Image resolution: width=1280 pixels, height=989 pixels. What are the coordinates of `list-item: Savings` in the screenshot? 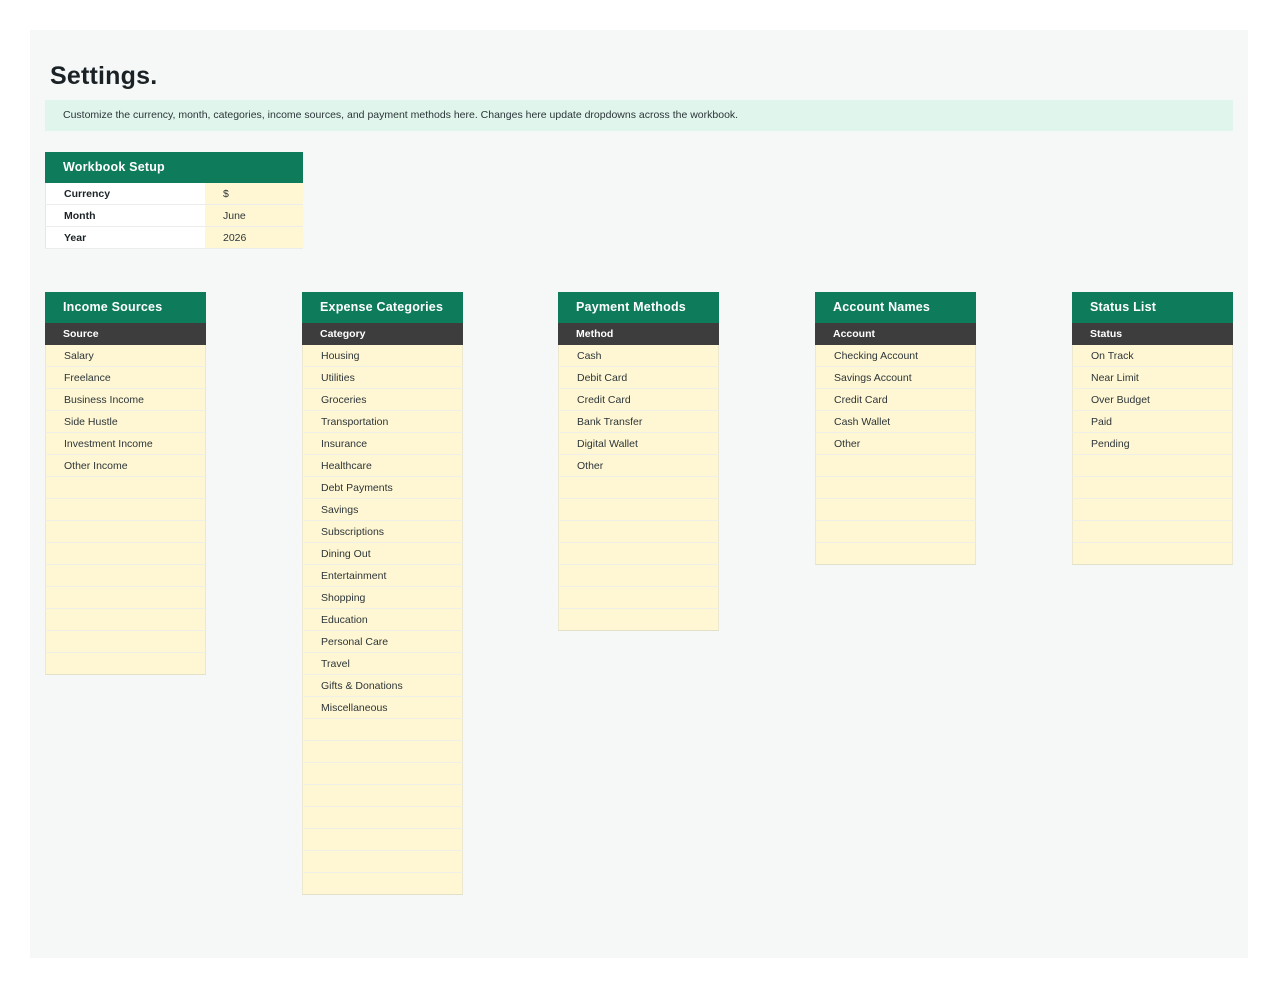 It's located at (382, 510).